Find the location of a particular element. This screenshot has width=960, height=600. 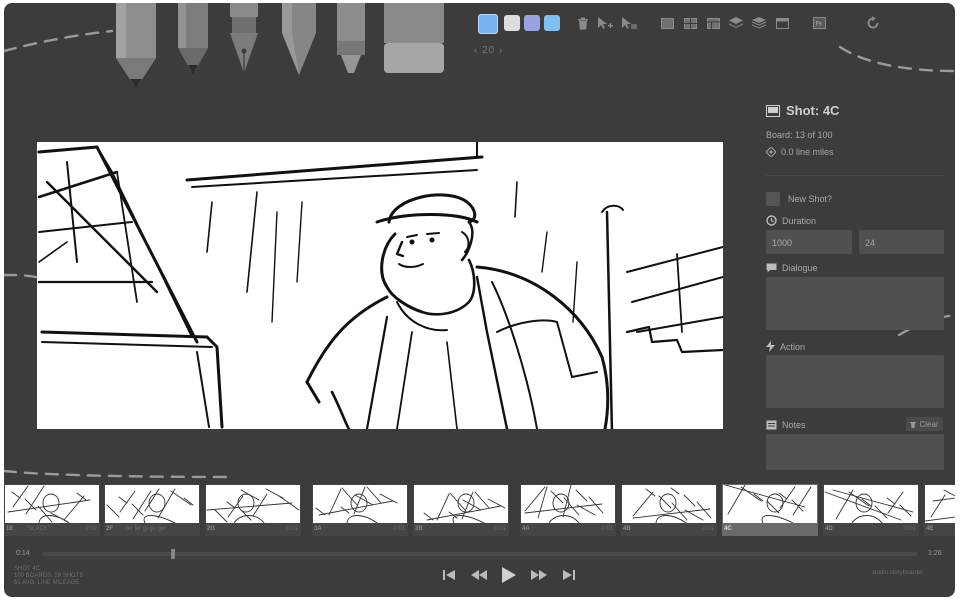

stack-alt-icon is located at coordinates (759, 23).